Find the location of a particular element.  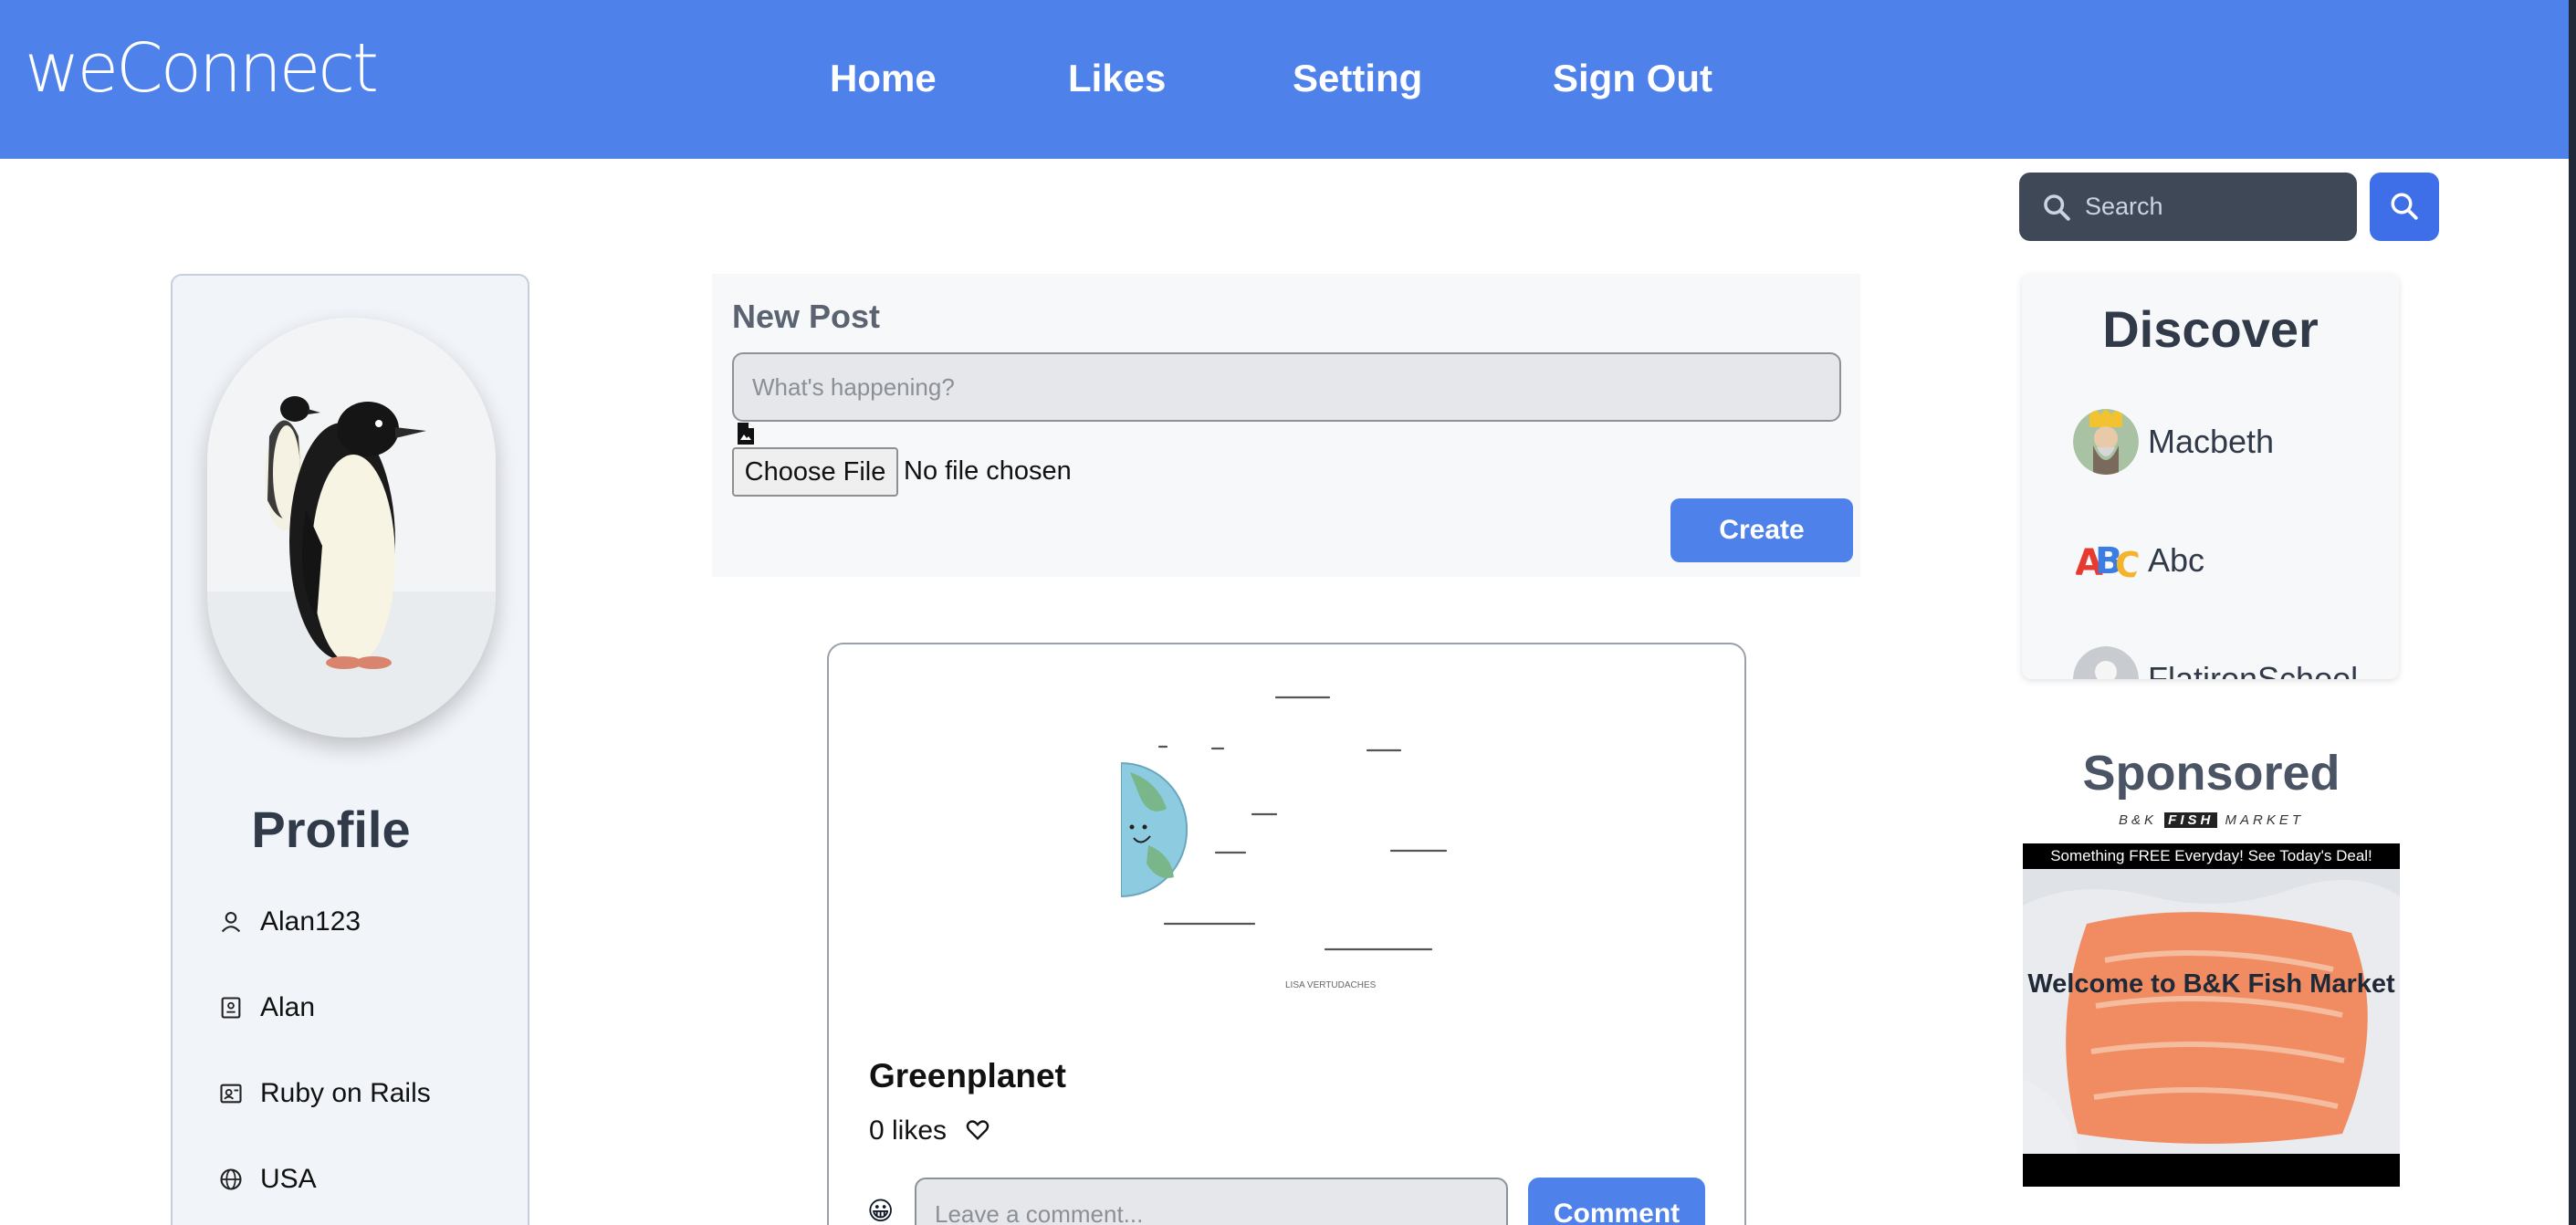

choose-file-button: Choose File is located at coordinates (815, 472).